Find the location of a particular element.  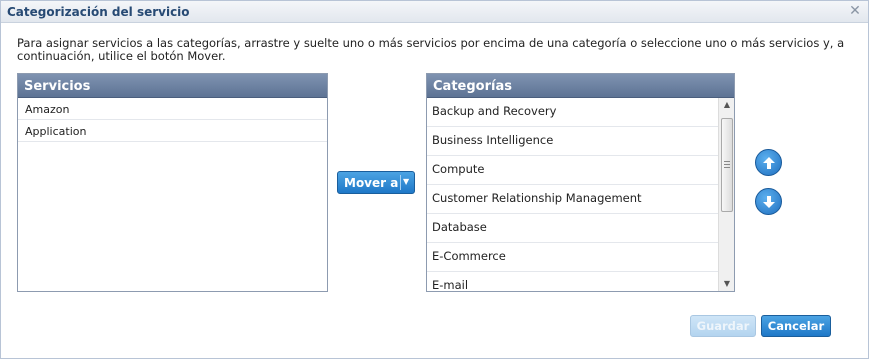

dialog-titlebar: Categorización del servicio ✕ is located at coordinates (434, 12).